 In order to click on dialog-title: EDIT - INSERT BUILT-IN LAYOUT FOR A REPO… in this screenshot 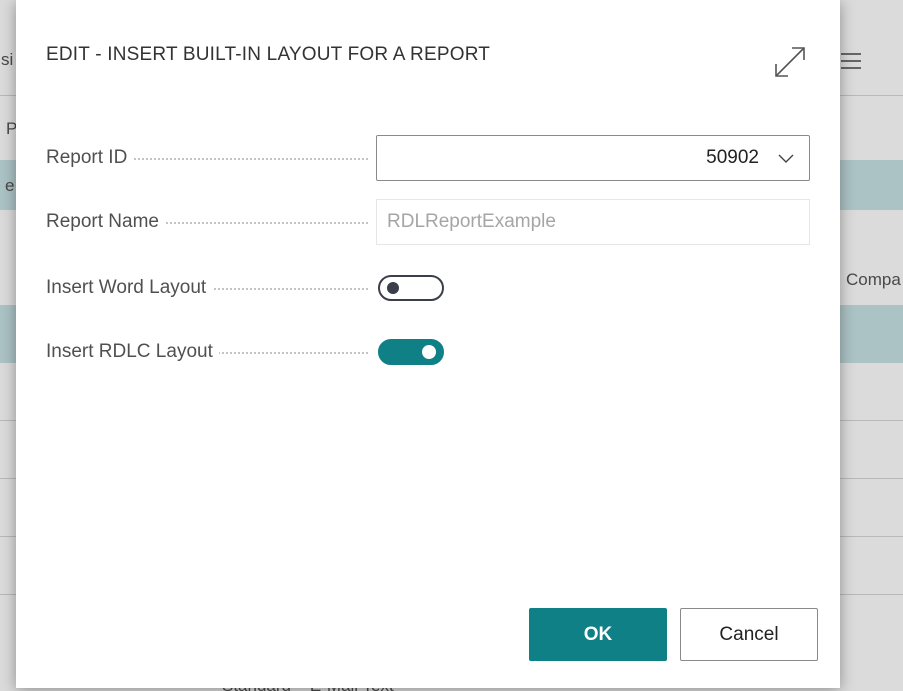, I will do `click(268, 54)`.